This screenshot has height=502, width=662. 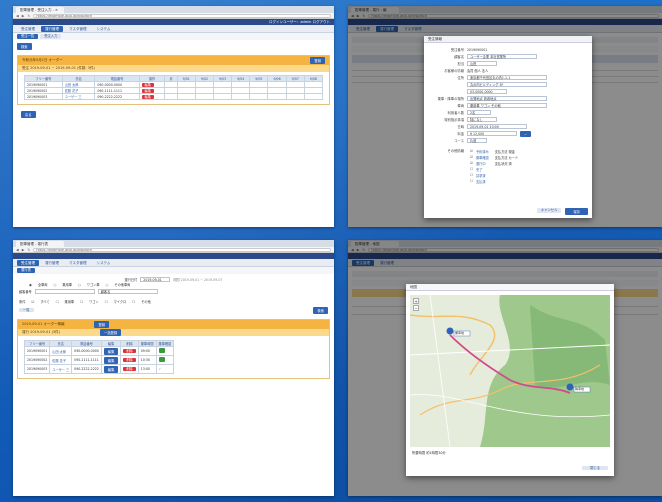 I want to click on save-button: 保存, so click(x=576, y=211).